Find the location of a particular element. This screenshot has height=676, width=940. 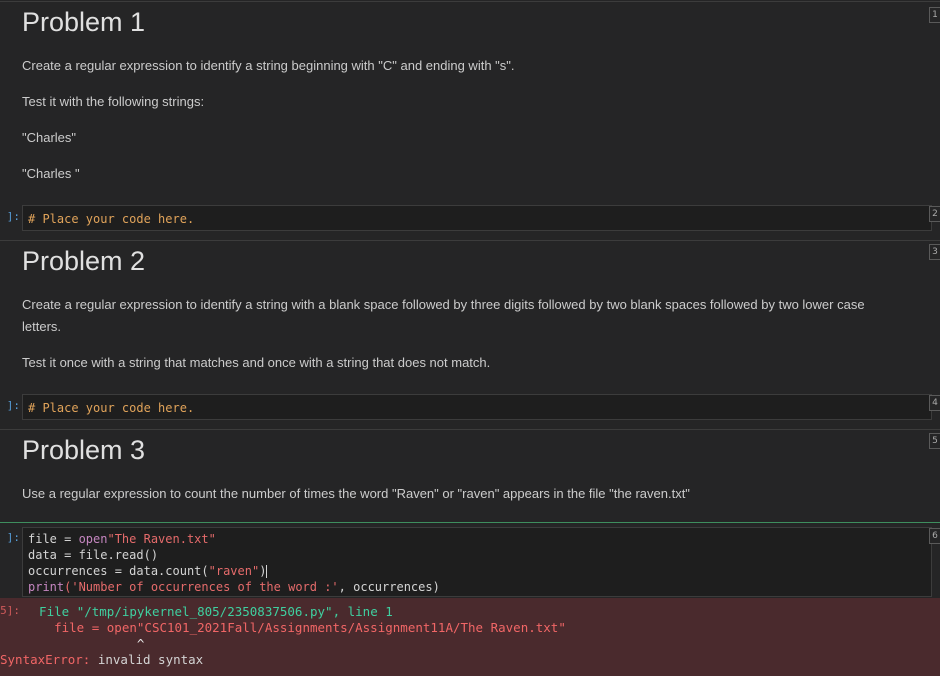

traceback-token: file = open is located at coordinates (80, 627).